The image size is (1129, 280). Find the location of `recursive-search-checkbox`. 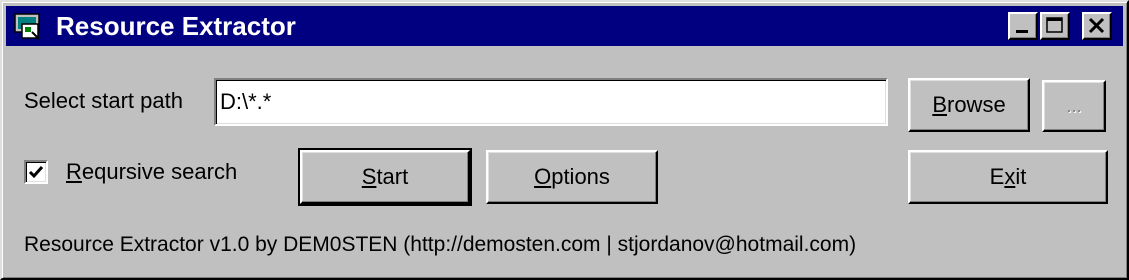

recursive-search-checkbox is located at coordinates (36, 172).